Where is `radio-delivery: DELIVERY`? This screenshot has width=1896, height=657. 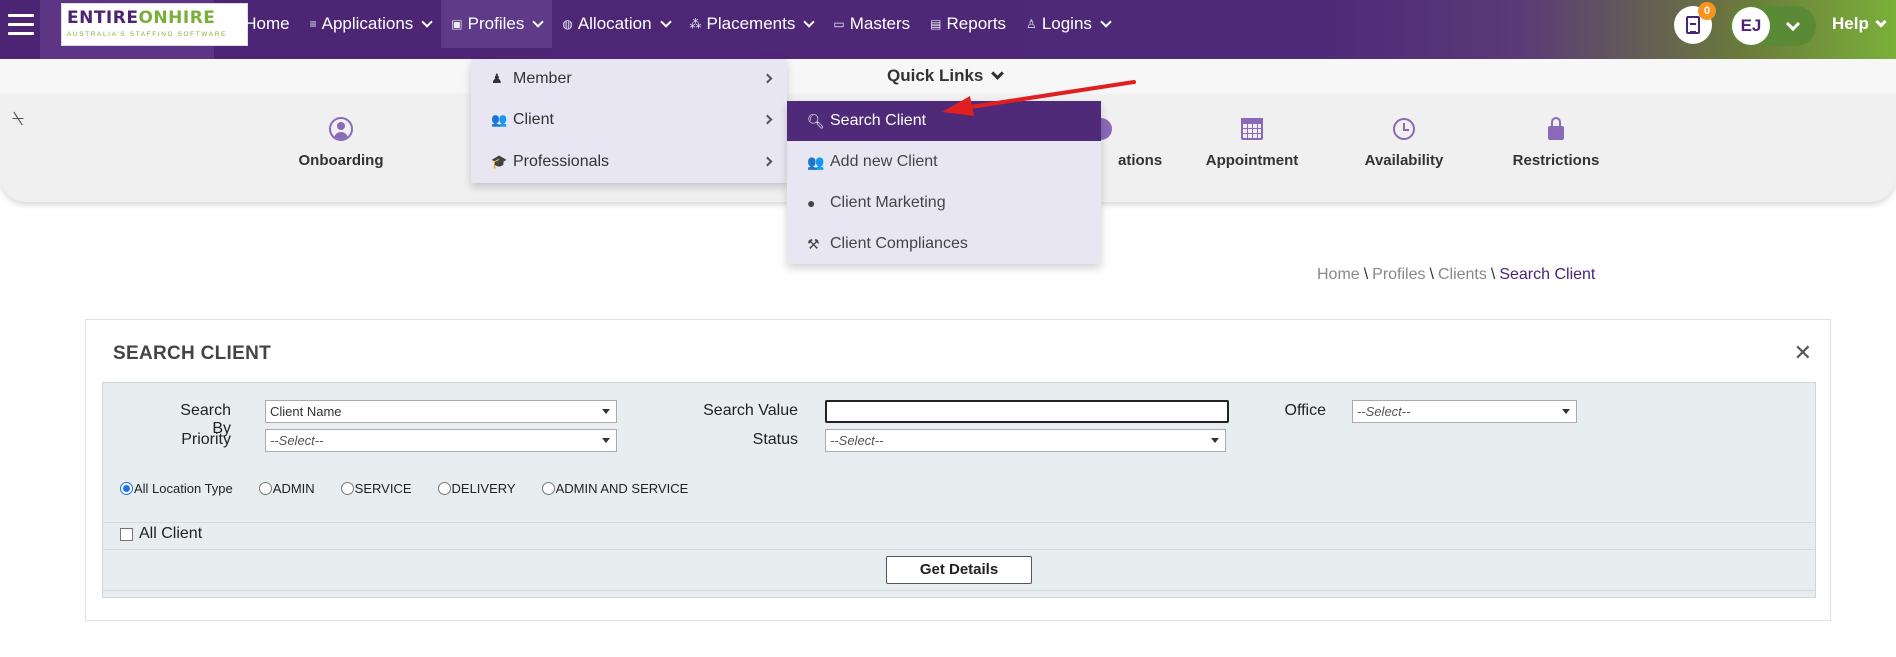
radio-delivery: DELIVERY is located at coordinates (476, 488).